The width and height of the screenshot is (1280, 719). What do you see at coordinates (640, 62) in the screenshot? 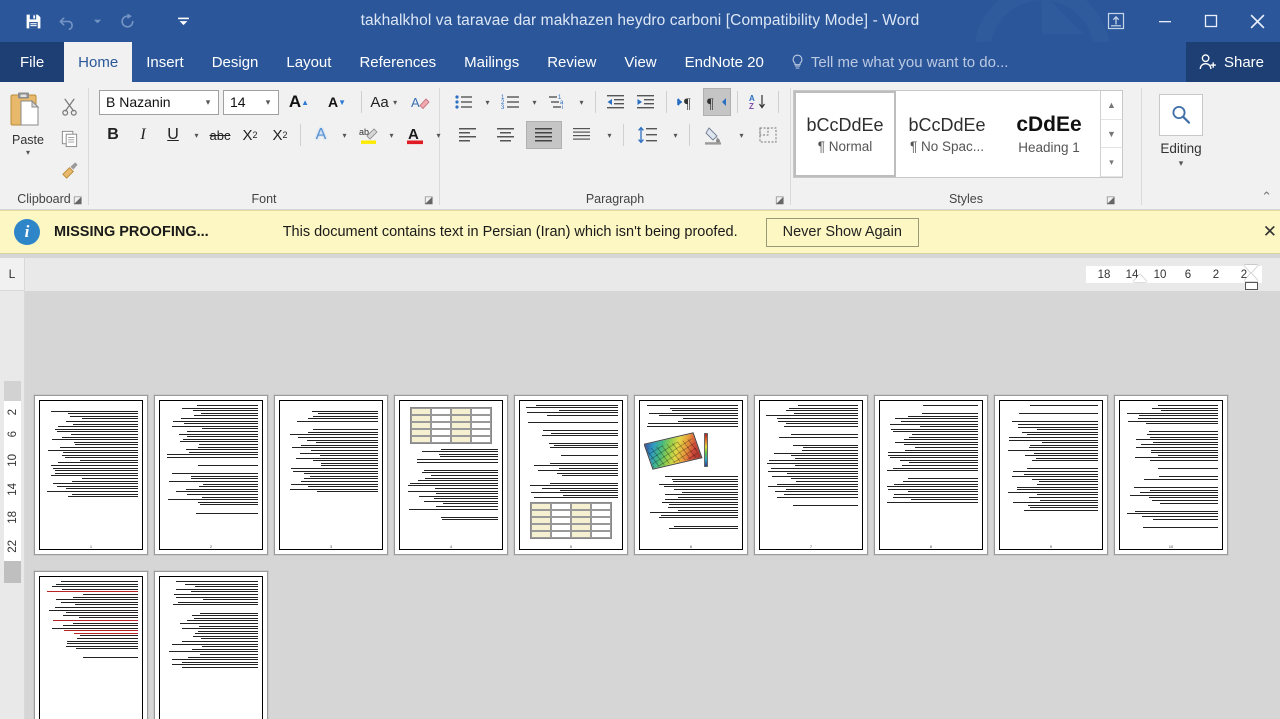
I see `tab-view: View` at bounding box center [640, 62].